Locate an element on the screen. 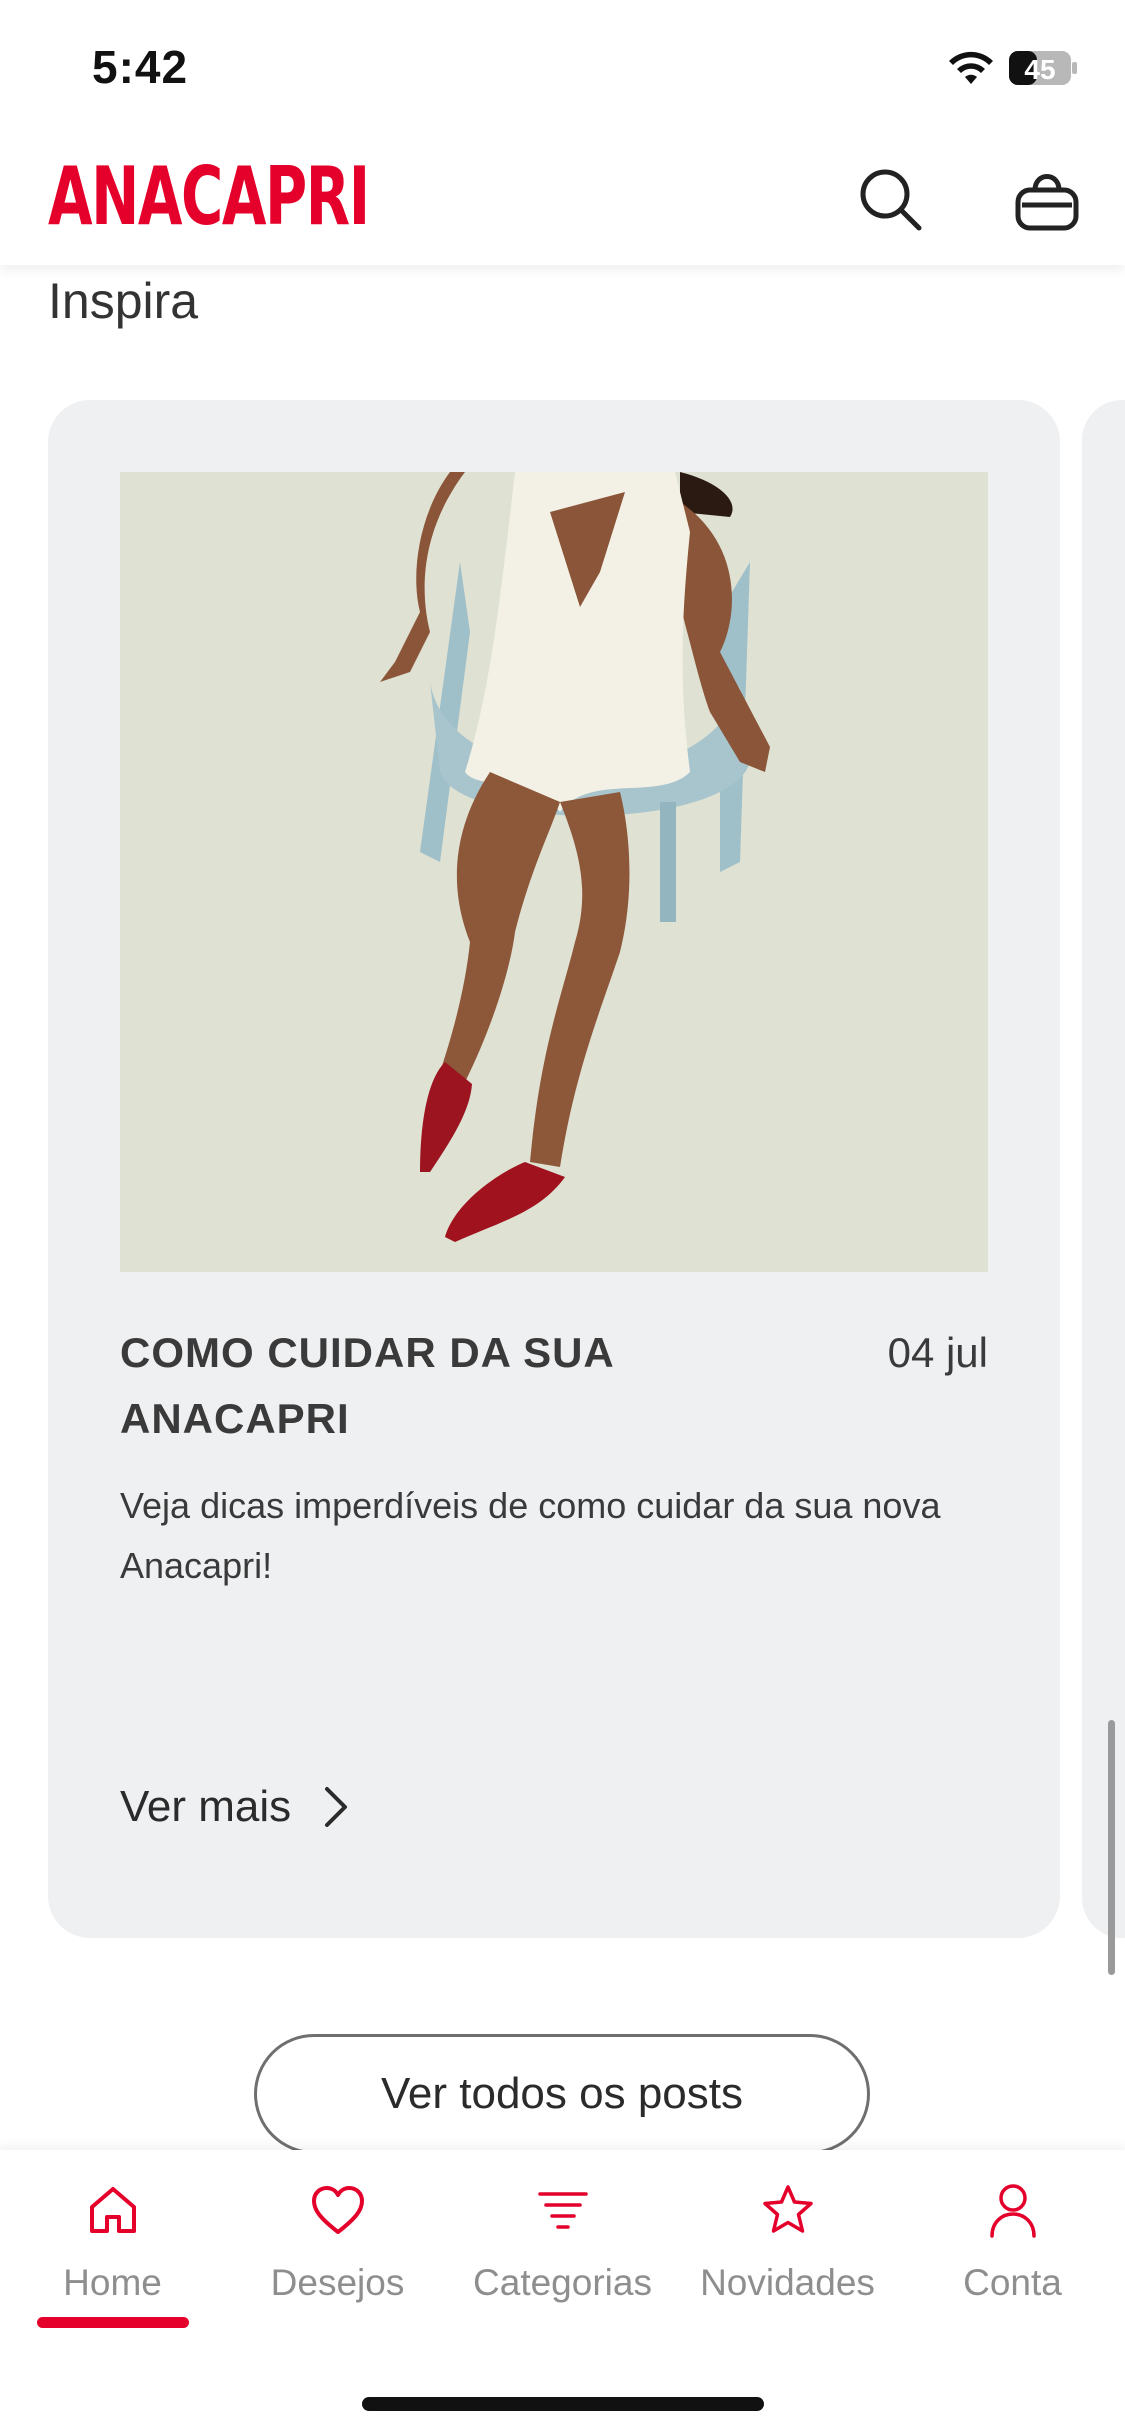 The width and height of the screenshot is (1125, 2436). nav-label-categorias: Categorias is located at coordinates (562, 2282).